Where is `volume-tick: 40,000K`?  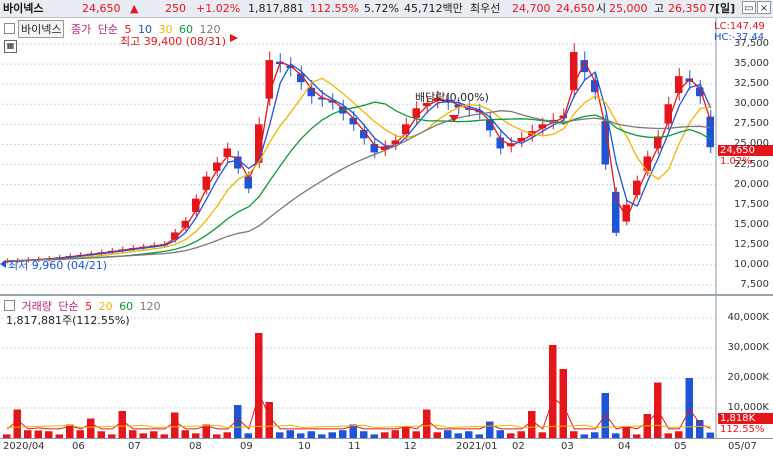
volume-tick: 40,000K is located at coordinates (748, 317).